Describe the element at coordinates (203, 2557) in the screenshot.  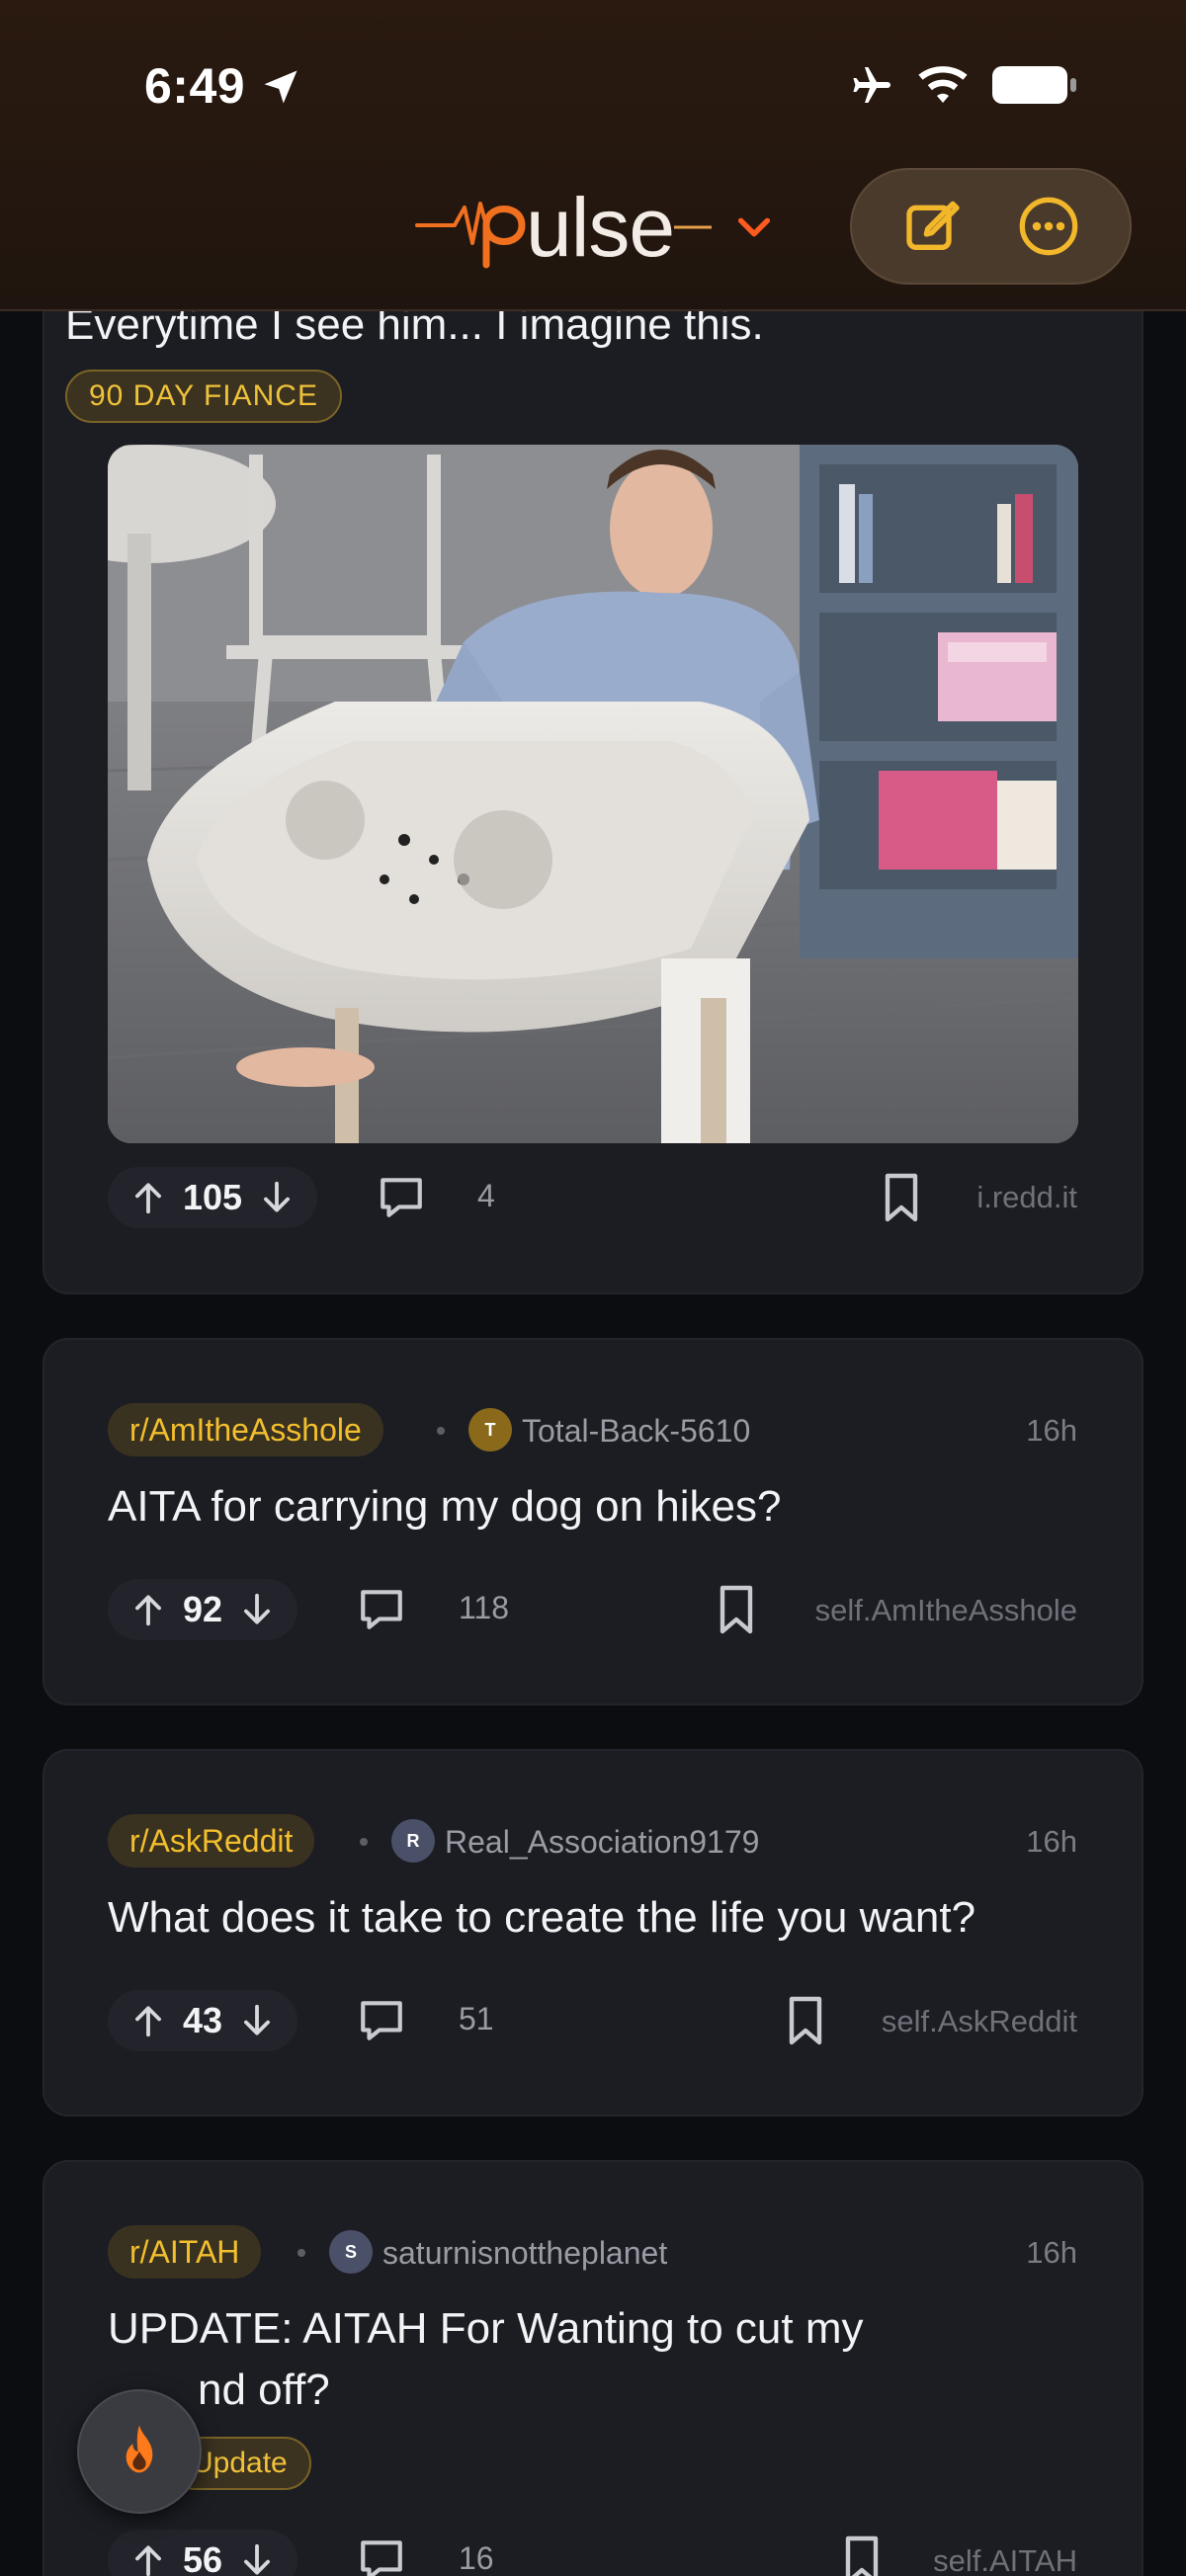
I see `vote-score: 56` at that location.